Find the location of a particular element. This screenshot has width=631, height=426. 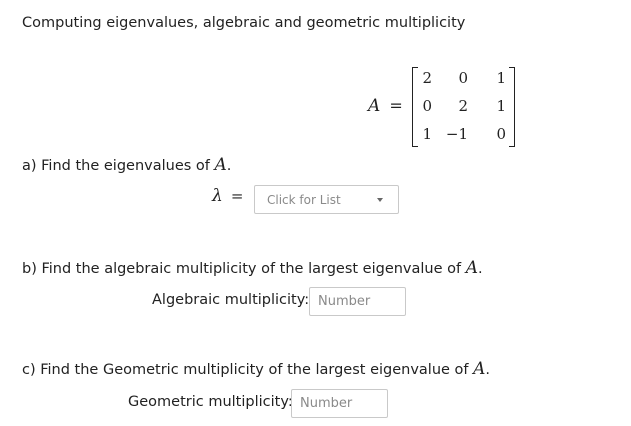

part-b-question-end: . is located at coordinates (480, 269).